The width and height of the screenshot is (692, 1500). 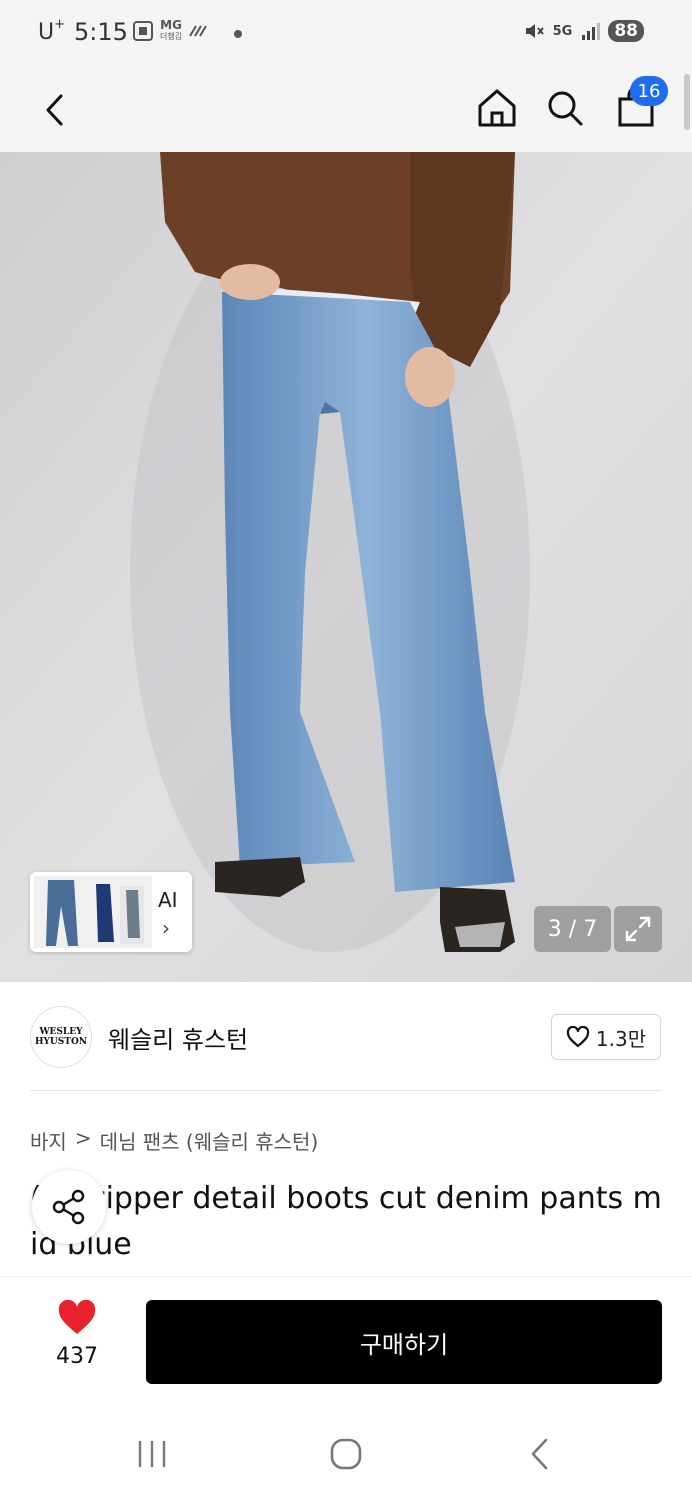 What do you see at coordinates (534, 31) in the screenshot?
I see `mute-icon` at bounding box center [534, 31].